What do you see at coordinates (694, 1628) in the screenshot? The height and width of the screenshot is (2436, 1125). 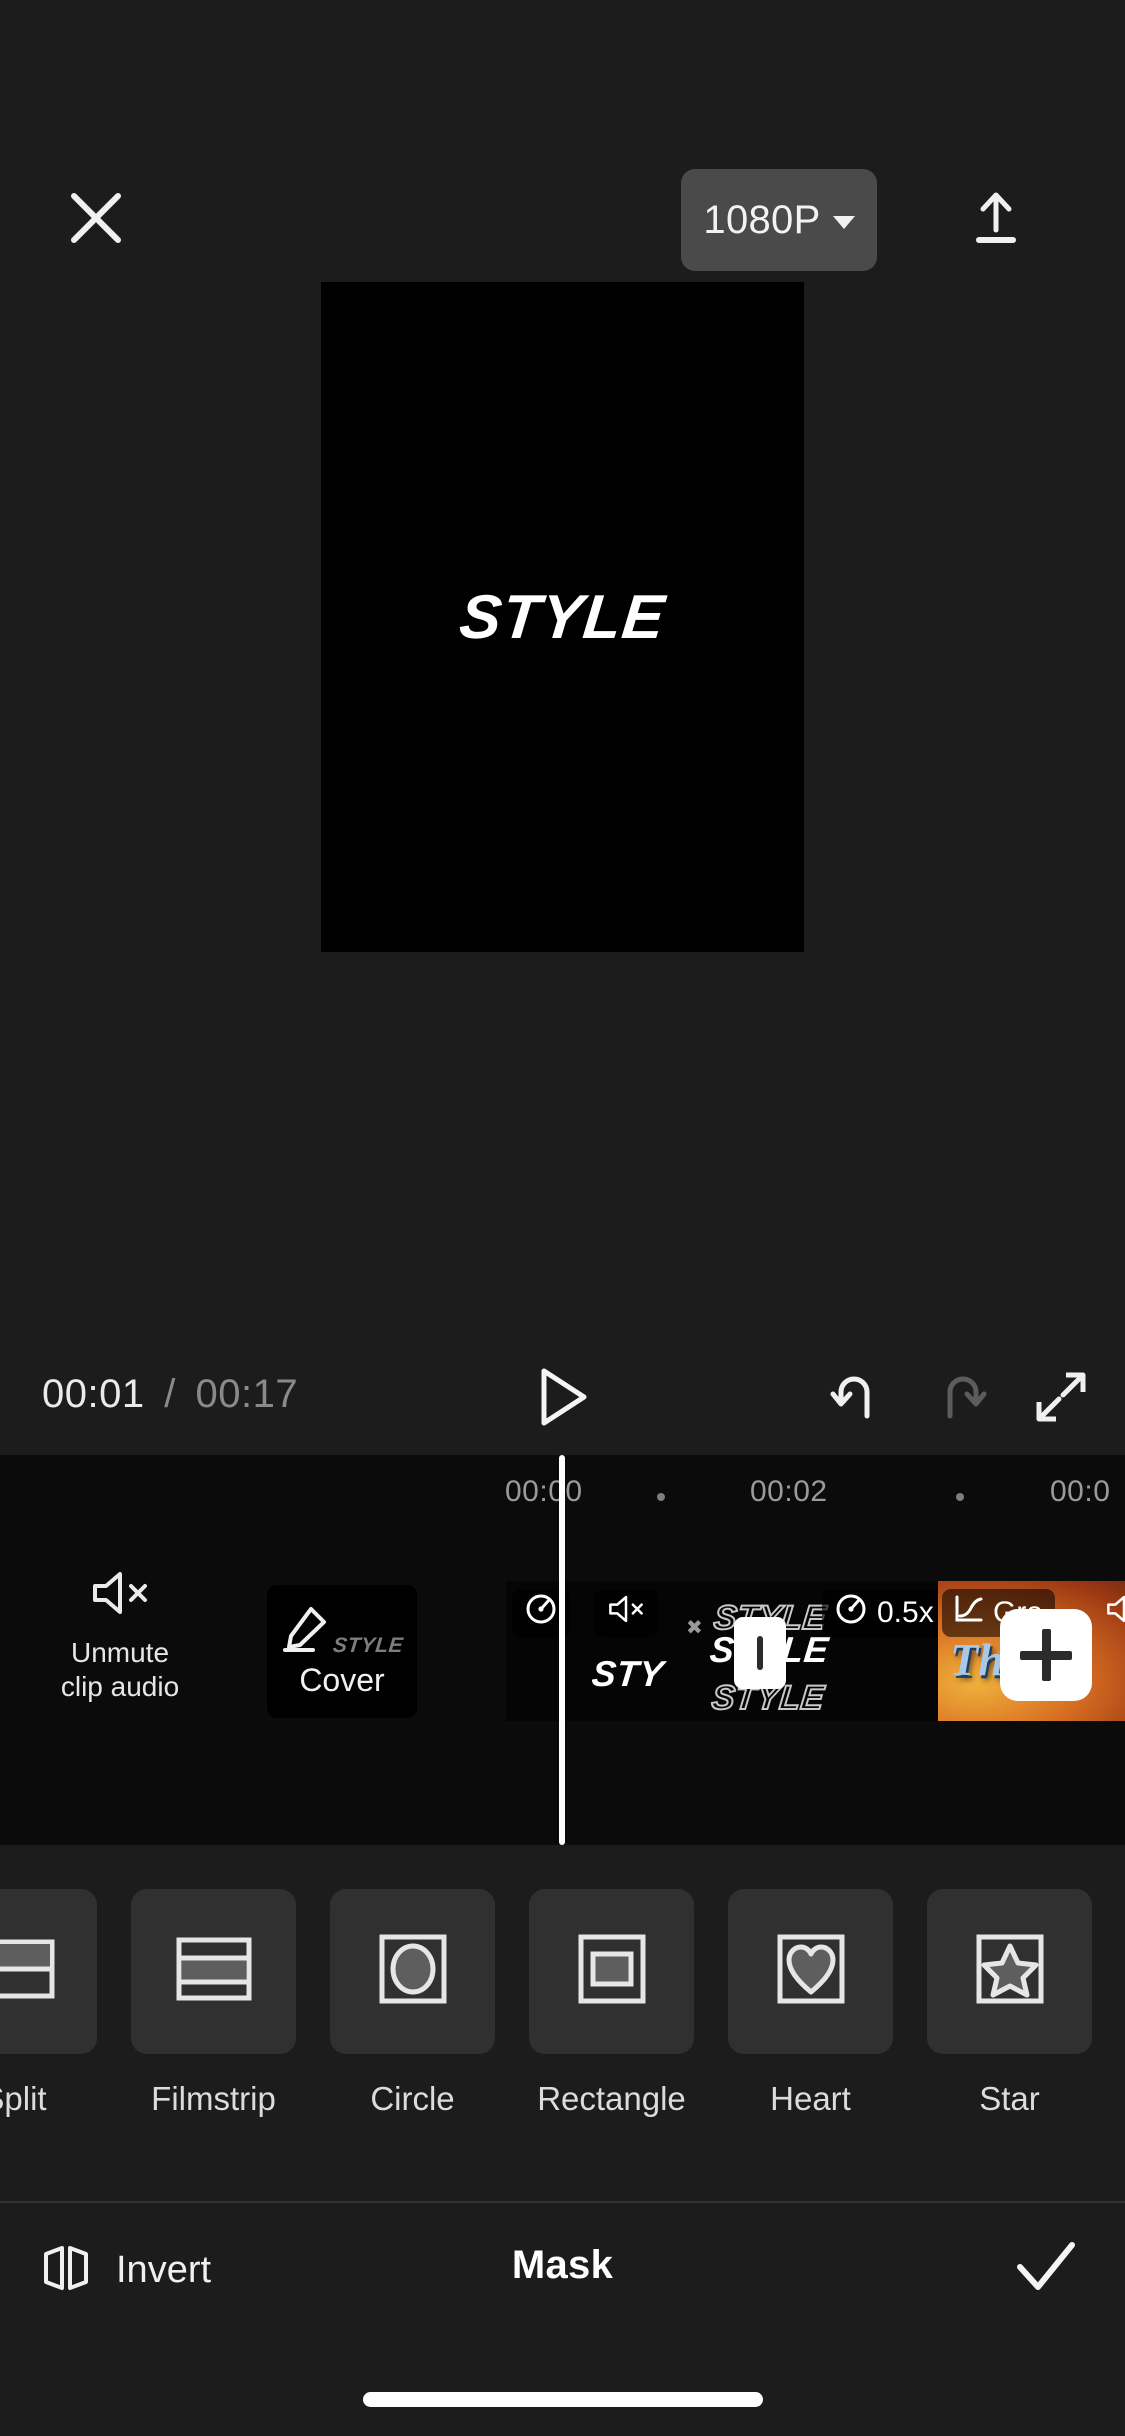 I see `clip-tiny-x-icon: ✖` at bounding box center [694, 1628].